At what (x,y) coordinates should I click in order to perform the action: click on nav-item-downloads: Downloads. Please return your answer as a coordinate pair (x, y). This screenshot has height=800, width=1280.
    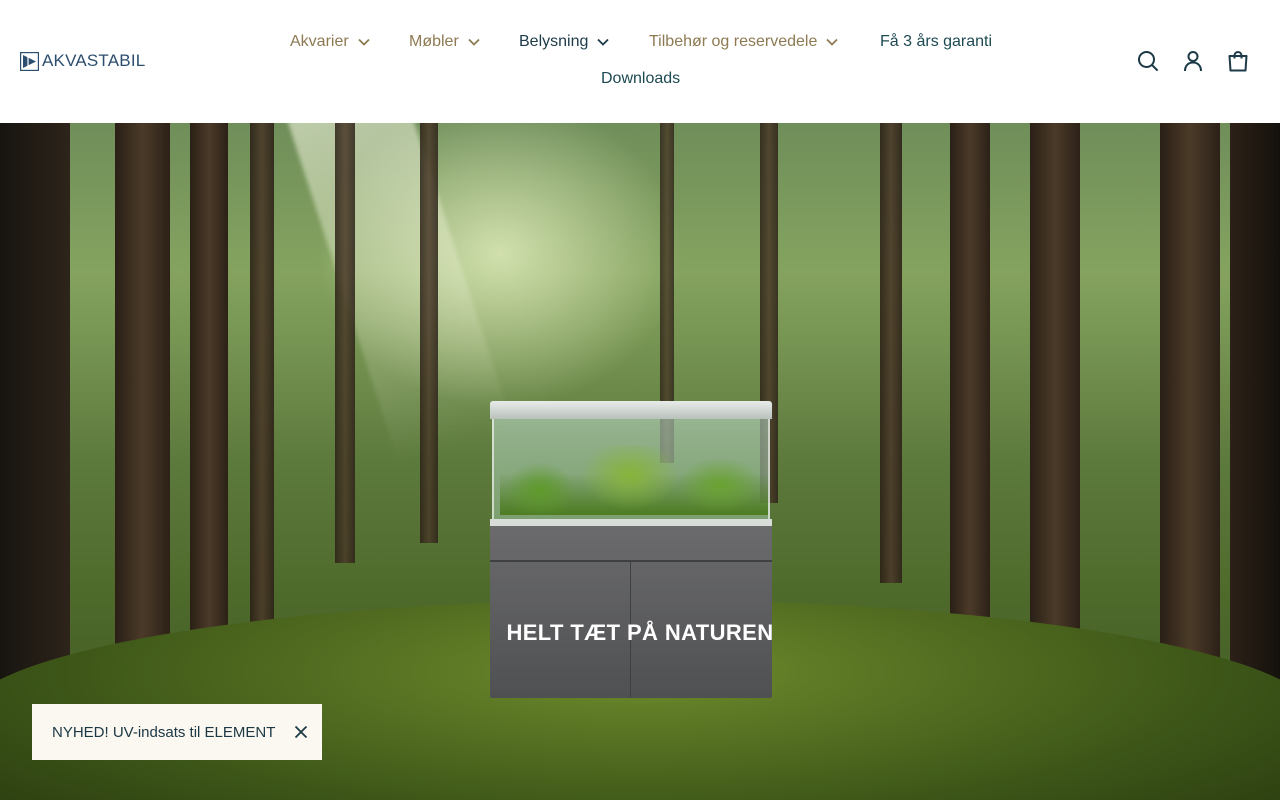
    Looking at the image, I should click on (640, 79).